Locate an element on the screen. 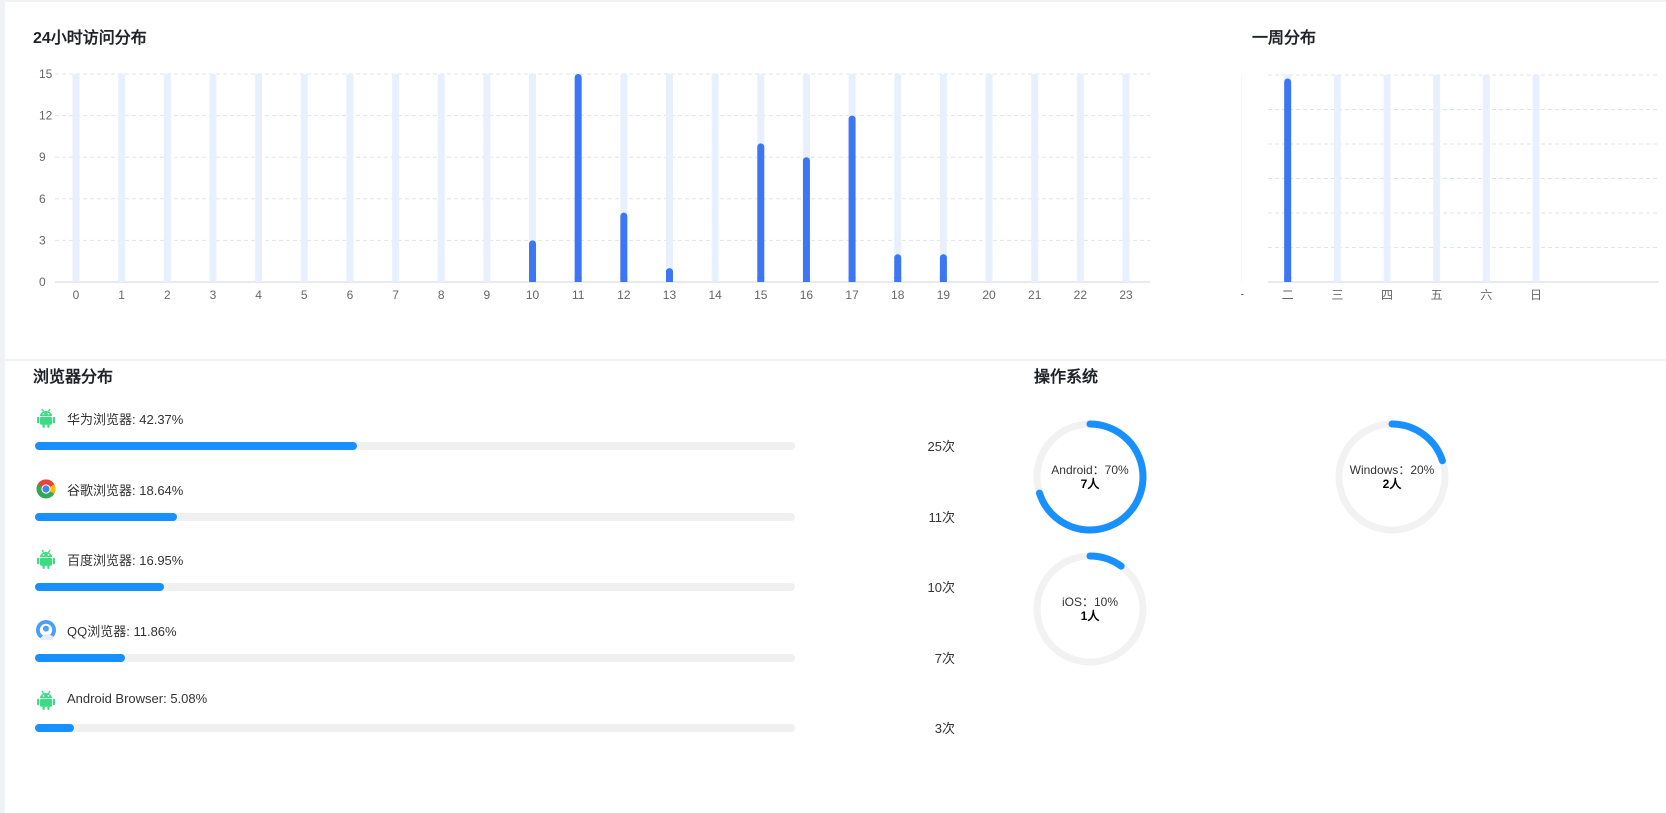  y-tick-label: 0 is located at coordinates (42, 282).